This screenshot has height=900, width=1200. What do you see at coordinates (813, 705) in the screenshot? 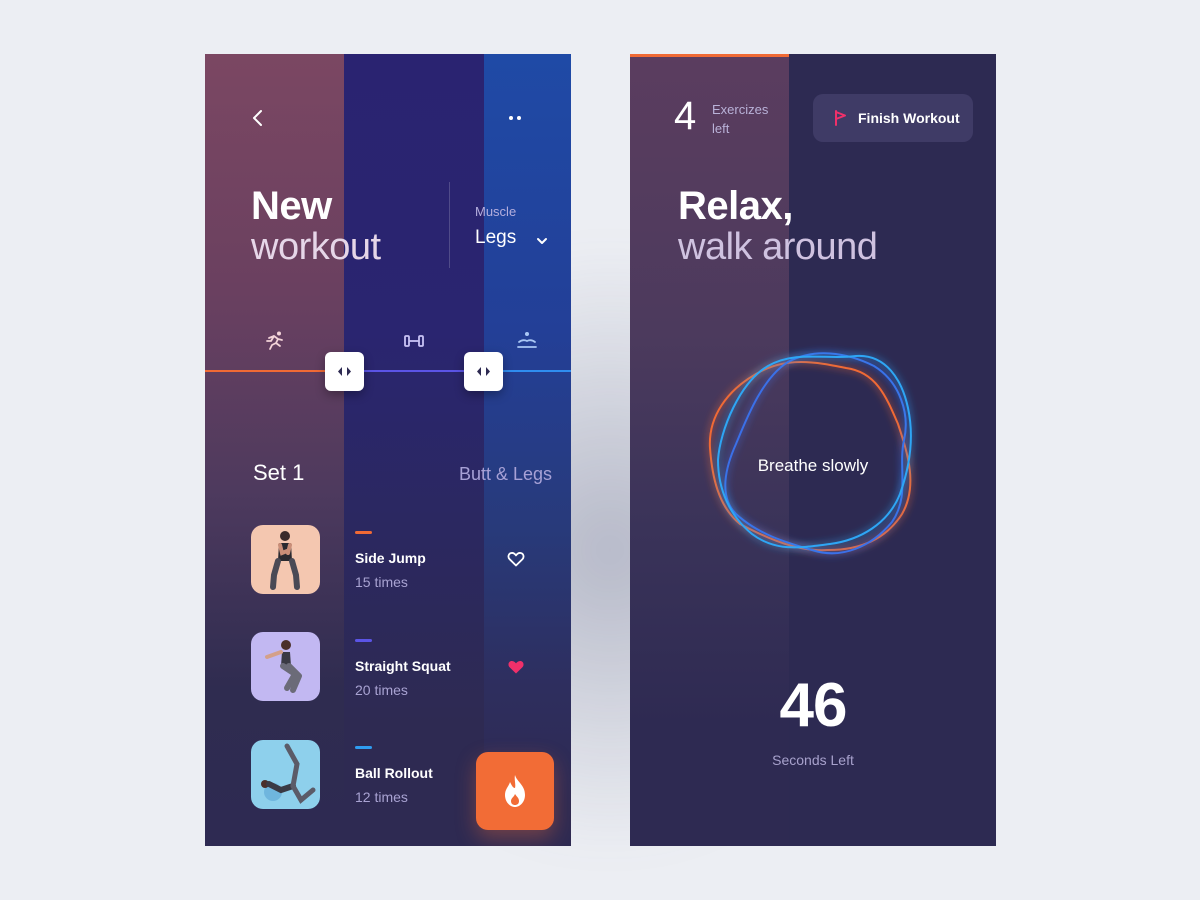
I see `countdown-seconds: 46` at bounding box center [813, 705].